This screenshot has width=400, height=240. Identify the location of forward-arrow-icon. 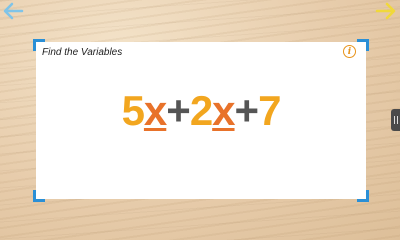
(386, 11).